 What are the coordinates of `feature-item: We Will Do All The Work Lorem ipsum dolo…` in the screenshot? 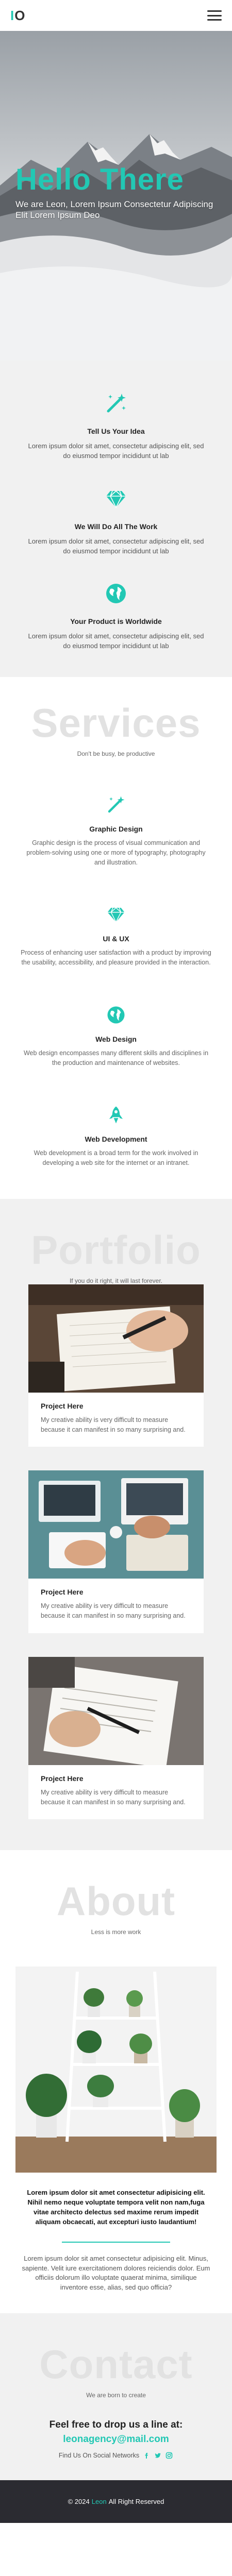 It's located at (116, 521).